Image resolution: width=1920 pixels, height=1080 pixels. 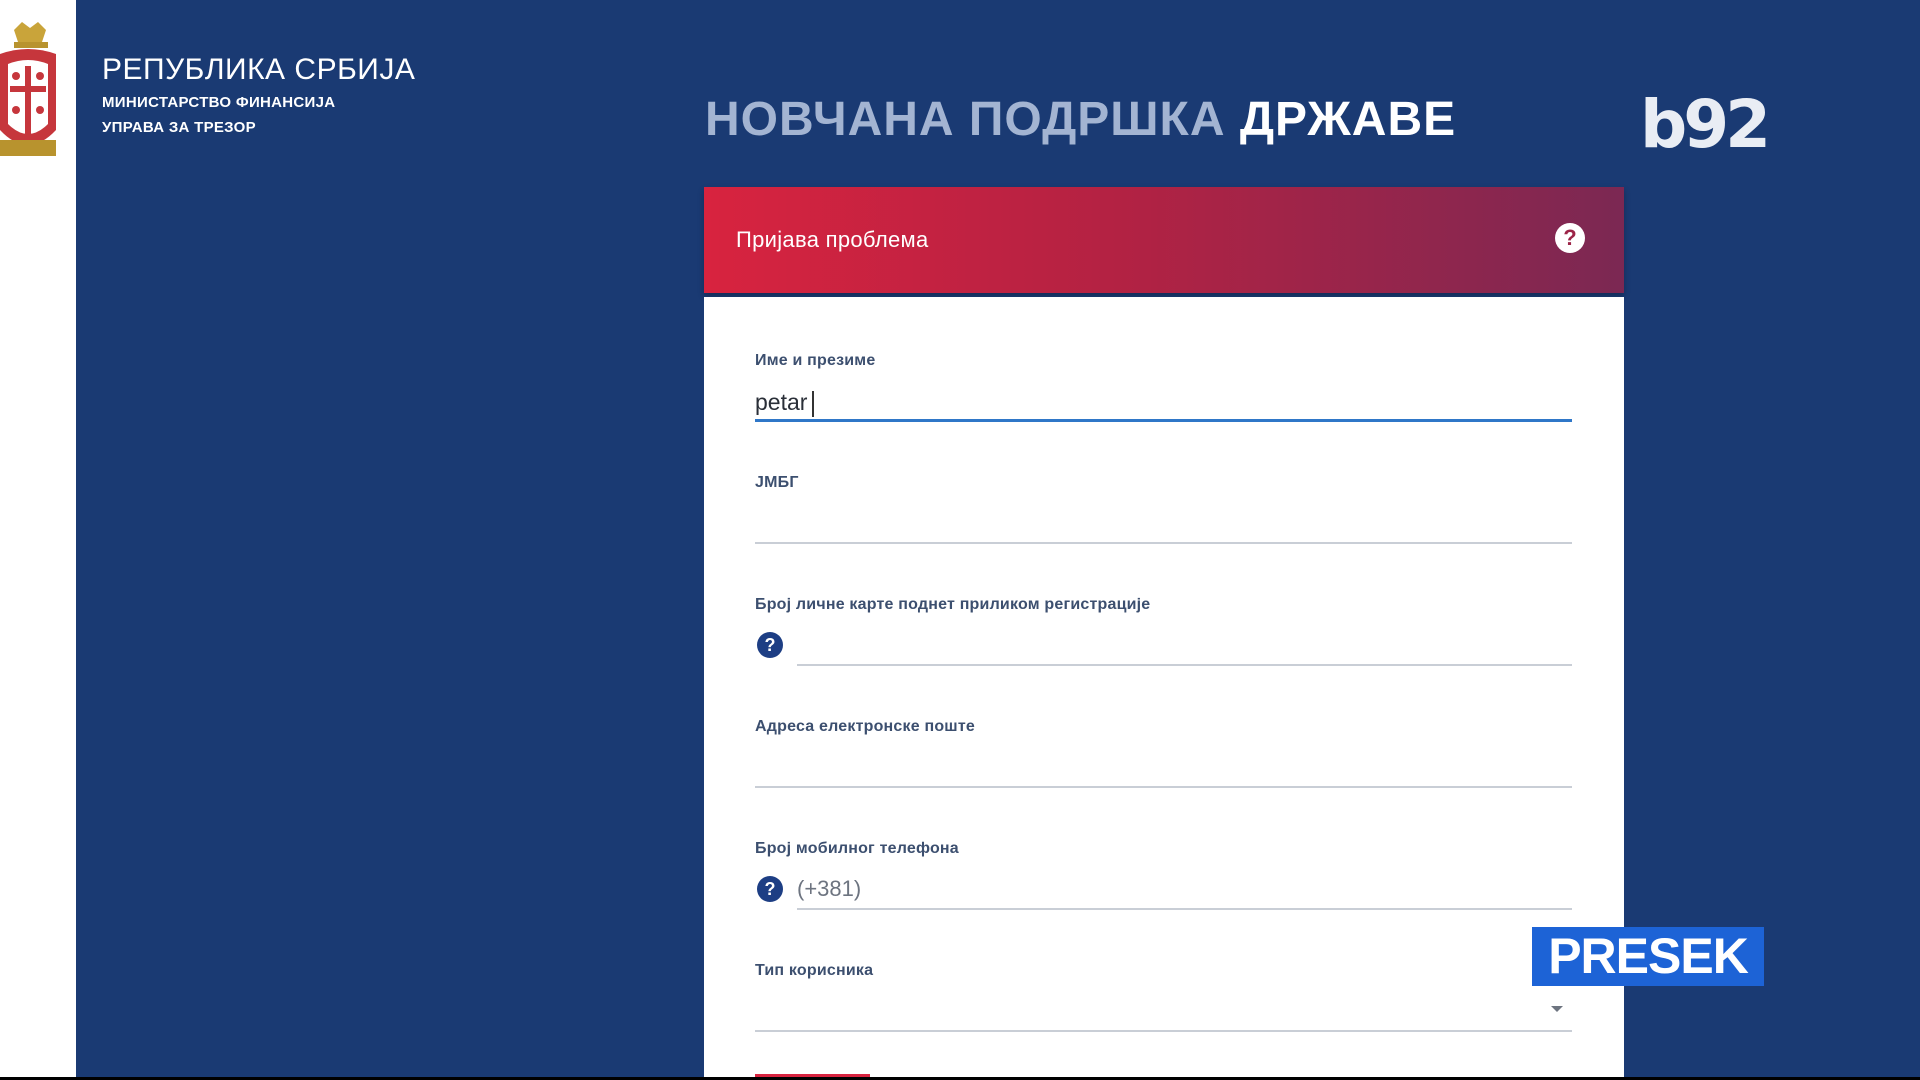 I want to click on email-field-label: Адреса електронске поште, so click(x=865, y=726).